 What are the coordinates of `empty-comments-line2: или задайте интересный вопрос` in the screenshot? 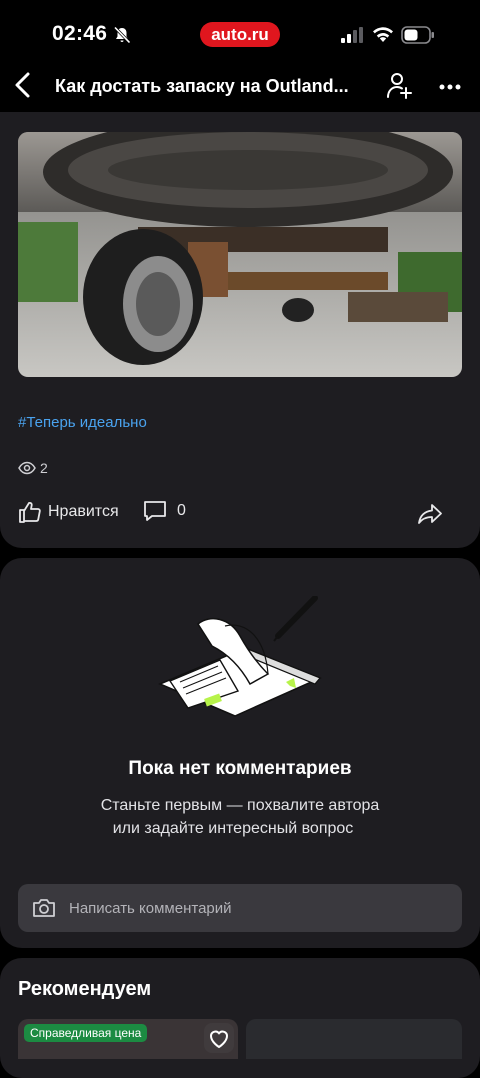 It's located at (233, 828).